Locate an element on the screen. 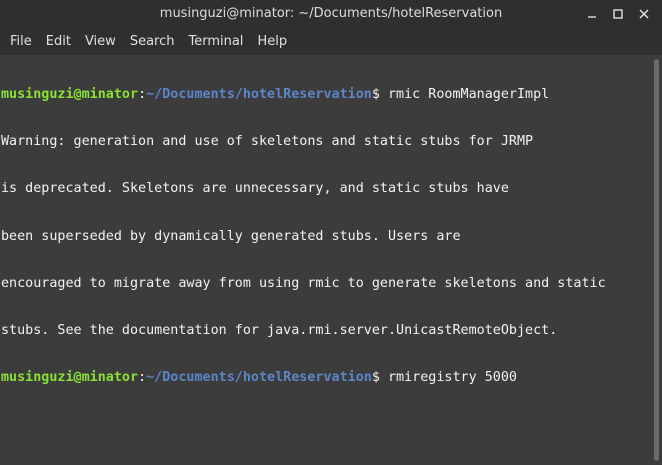 This screenshot has height=465, width=662. menu-file: File is located at coordinates (21, 41).